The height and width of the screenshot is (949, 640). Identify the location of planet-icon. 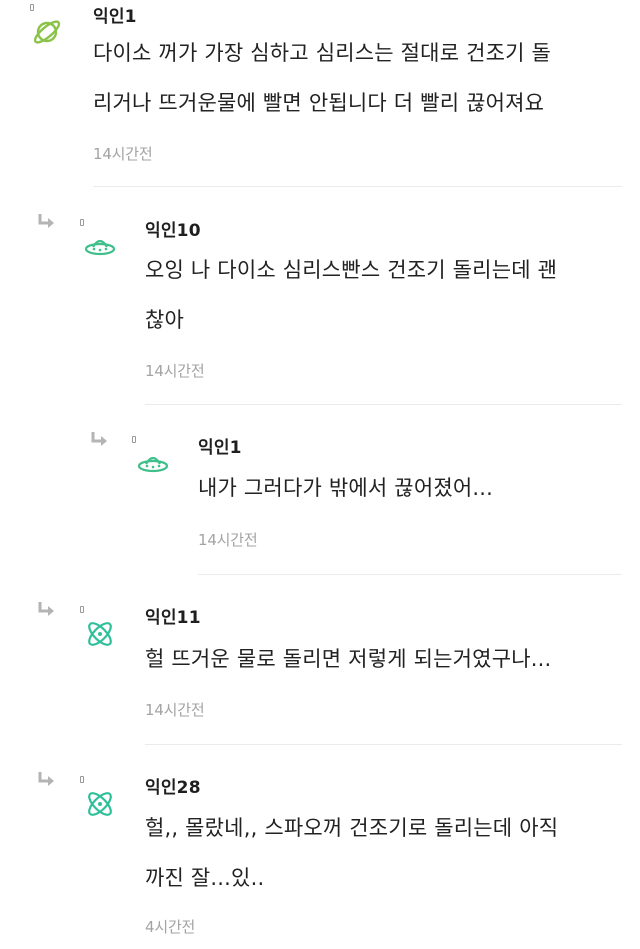
(47, 32).